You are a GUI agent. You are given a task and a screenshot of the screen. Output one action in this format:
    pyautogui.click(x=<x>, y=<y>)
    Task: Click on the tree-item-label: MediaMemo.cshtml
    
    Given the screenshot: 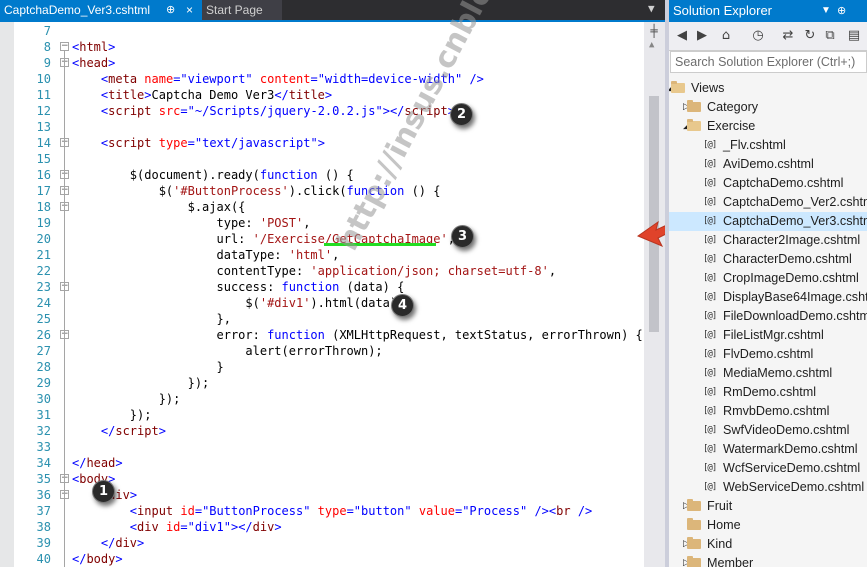 What is the action you would take?
    pyautogui.click(x=778, y=373)
    